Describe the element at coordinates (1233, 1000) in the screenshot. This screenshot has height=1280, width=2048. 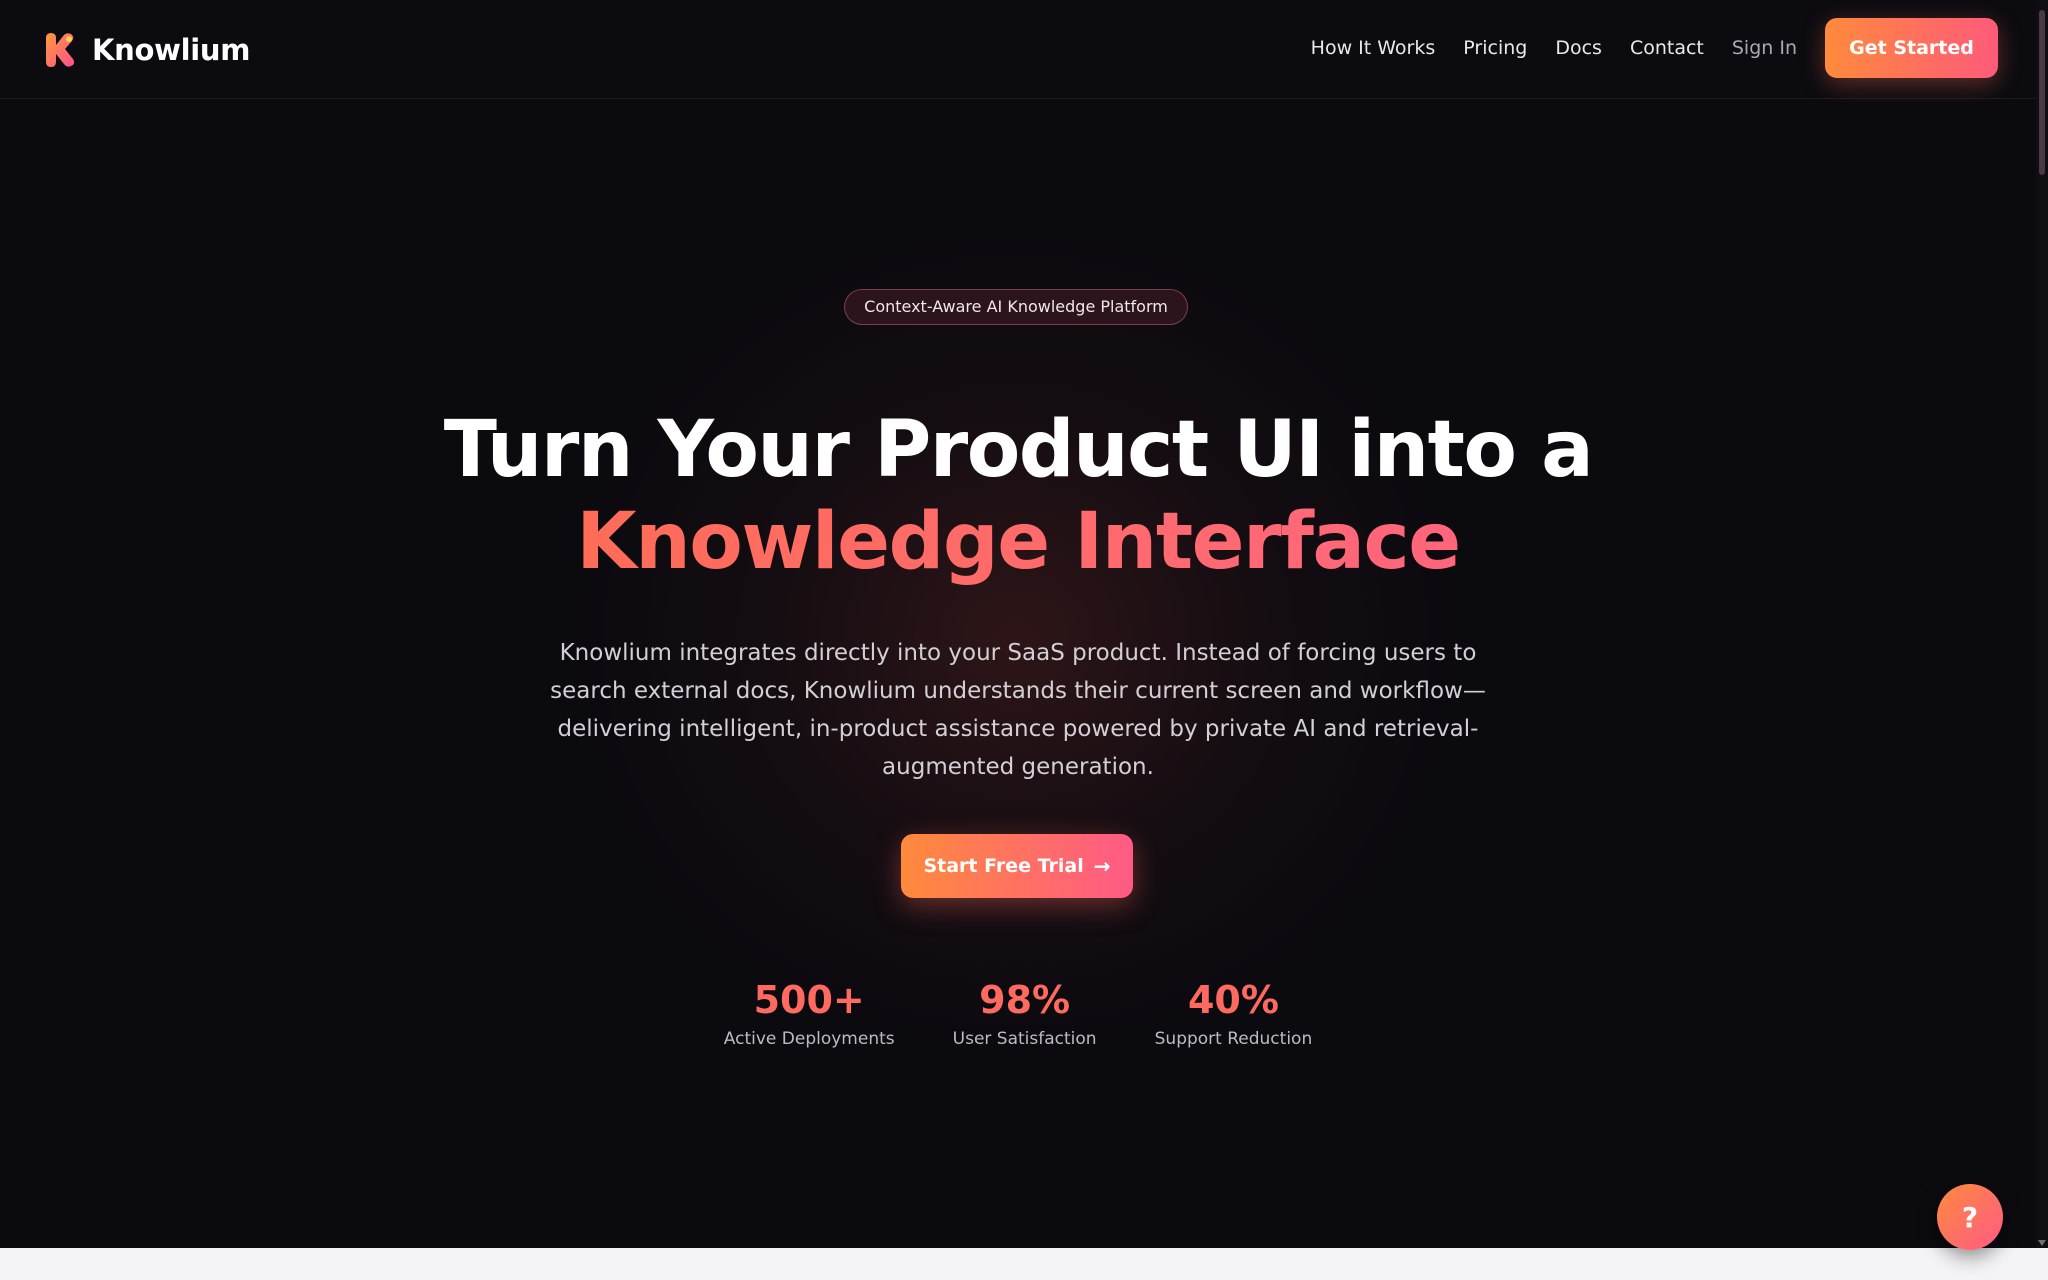
I see `stat-value: 40%` at that location.